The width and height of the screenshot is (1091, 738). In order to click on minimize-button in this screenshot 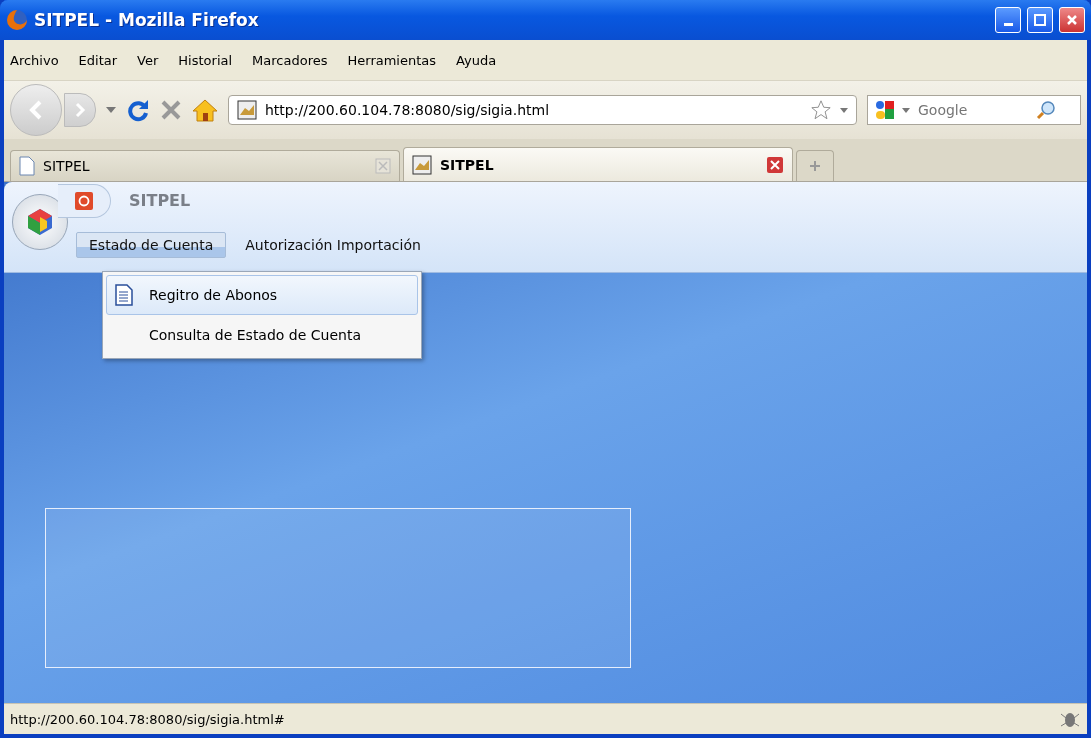, I will do `click(1008, 20)`.